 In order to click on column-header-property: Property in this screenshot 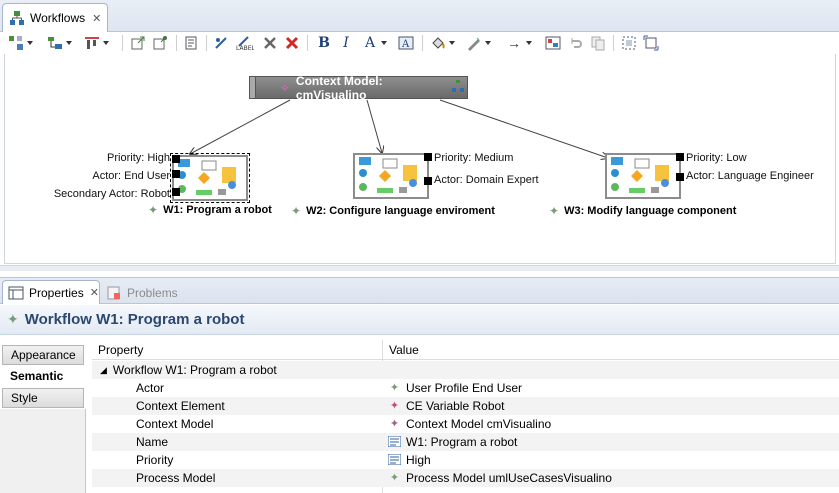, I will do `click(237, 350)`.